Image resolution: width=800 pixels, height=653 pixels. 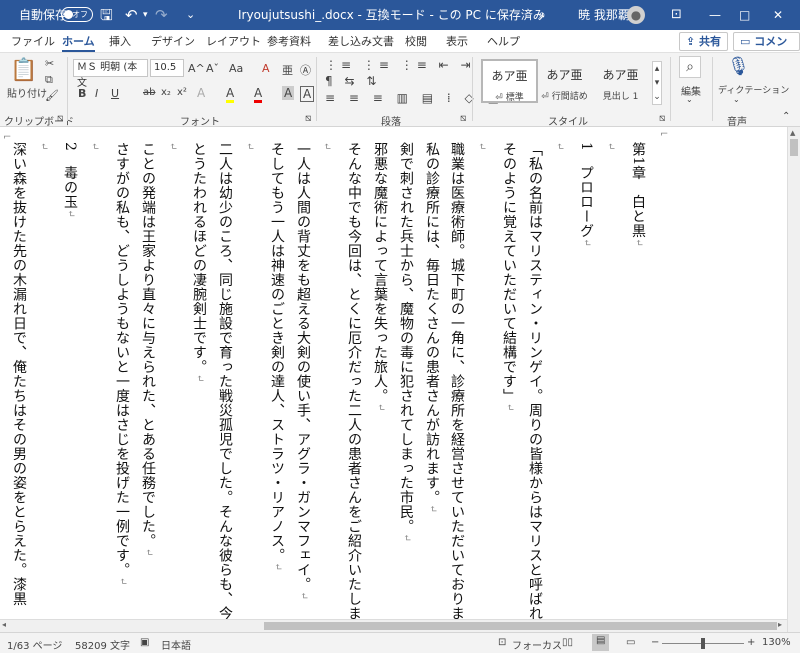 What do you see at coordinates (361, 41) in the screenshot?
I see `tab-mailings: 差し込み文書` at bounding box center [361, 41].